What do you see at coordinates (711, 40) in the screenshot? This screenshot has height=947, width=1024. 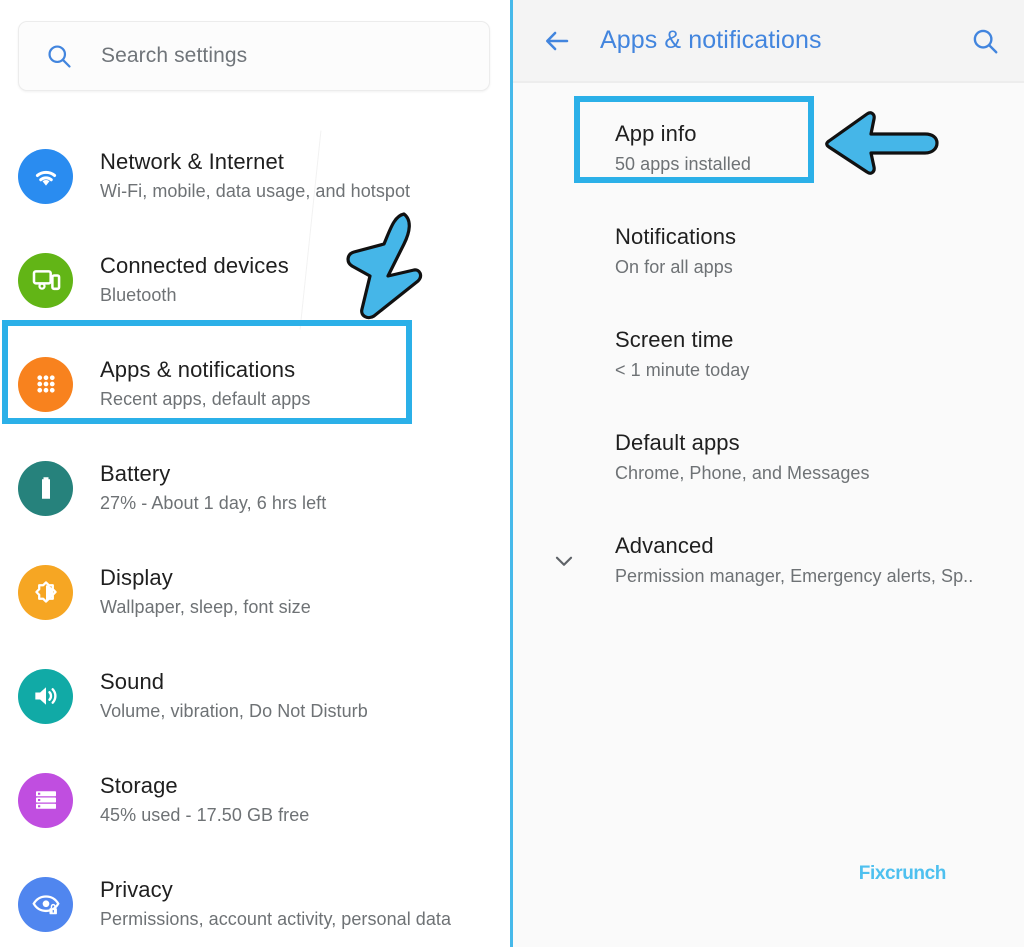 I see `page-title: Apps & notifications` at bounding box center [711, 40].